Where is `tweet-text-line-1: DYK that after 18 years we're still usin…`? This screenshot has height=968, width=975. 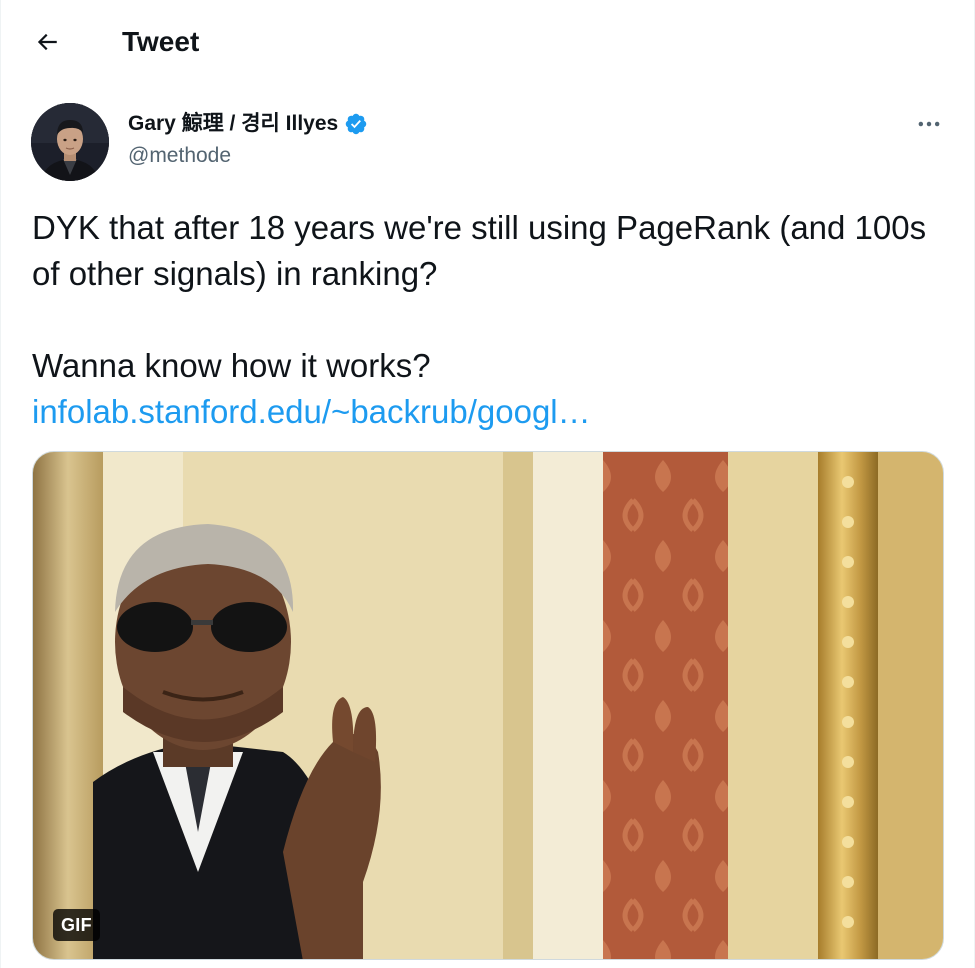 tweet-text-line-1: DYK that after 18 years we're still usin… is located at coordinates (479, 250).